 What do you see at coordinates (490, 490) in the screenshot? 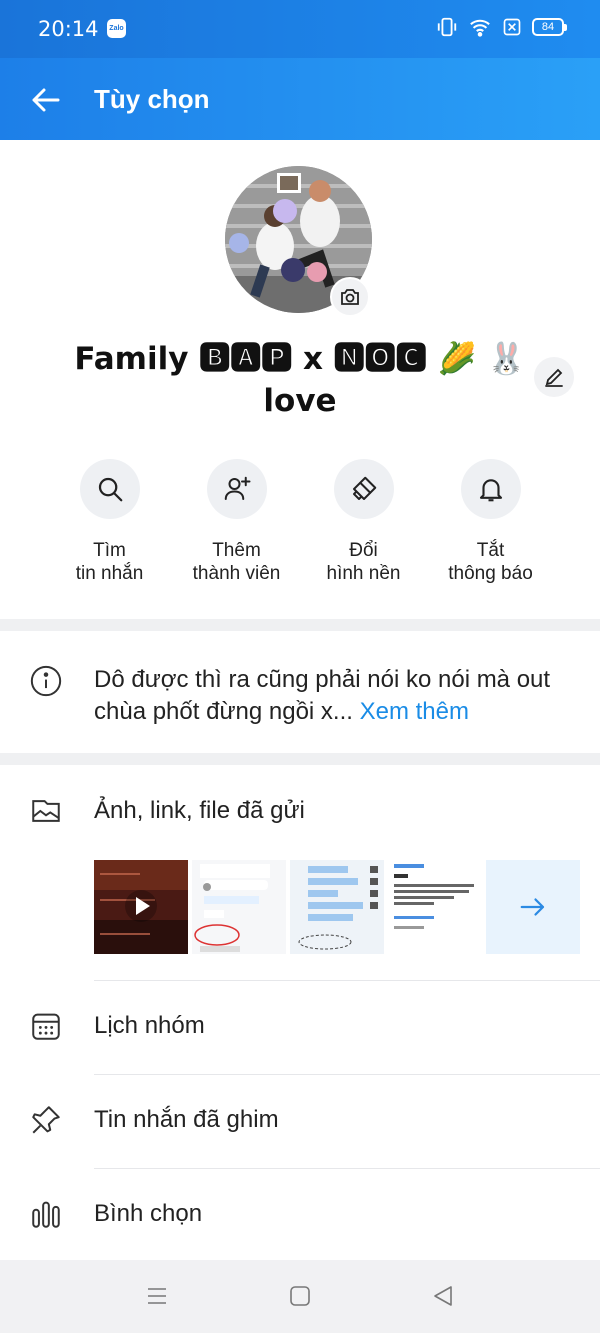
I see `bell-icon` at bounding box center [490, 490].